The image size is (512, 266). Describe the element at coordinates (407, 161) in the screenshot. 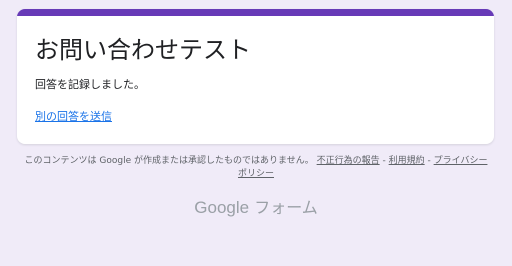

I see `terms-link: 利用規約` at that location.